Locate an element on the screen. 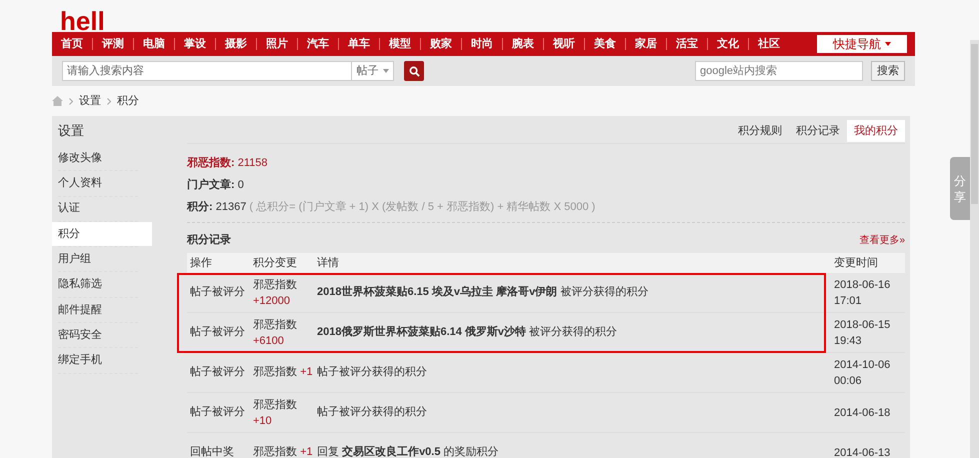  table-cell-text: 回帖中奖 is located at coordinates (212, 451).